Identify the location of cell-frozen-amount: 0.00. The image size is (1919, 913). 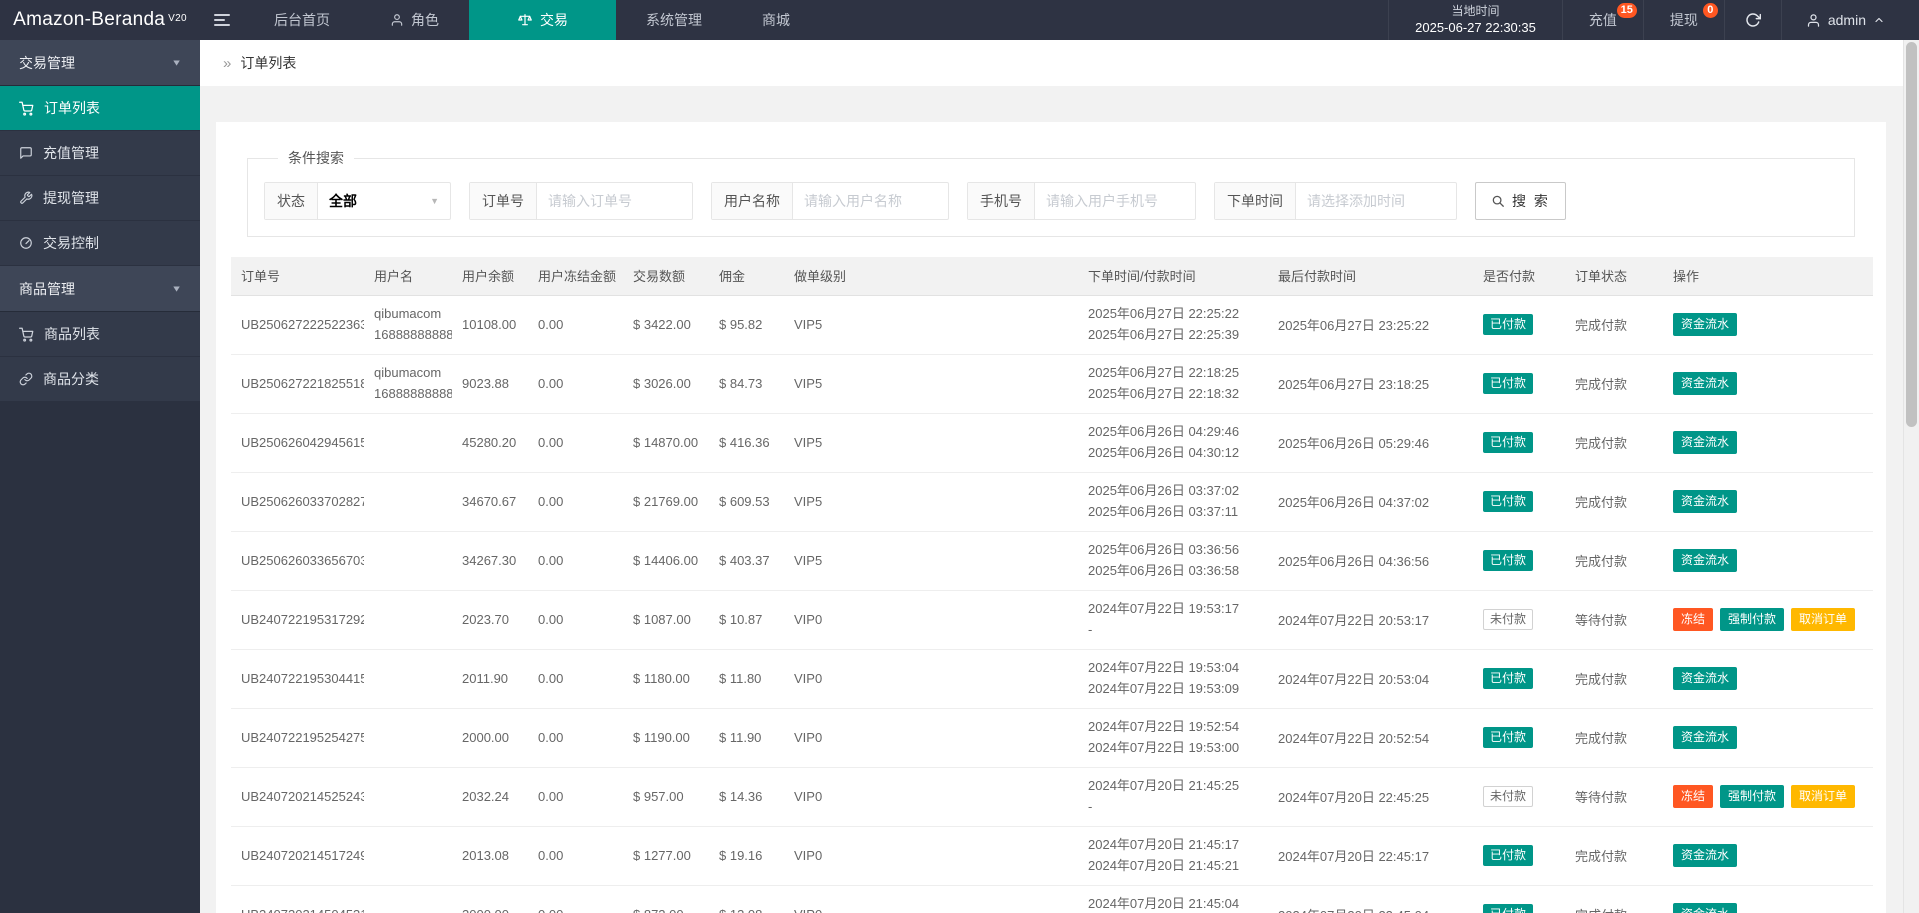
(575, 502).